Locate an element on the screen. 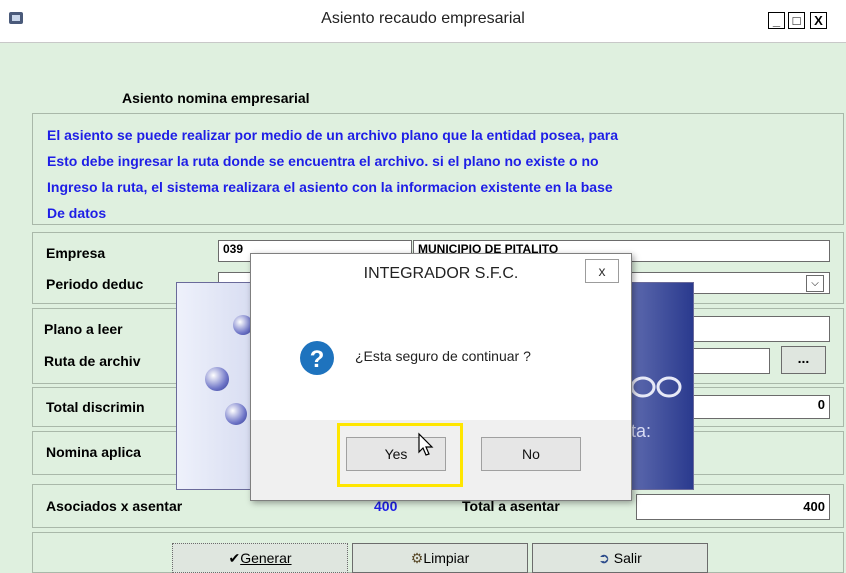  salir-button: ➲ Salir is located at coordinates (620, 558).